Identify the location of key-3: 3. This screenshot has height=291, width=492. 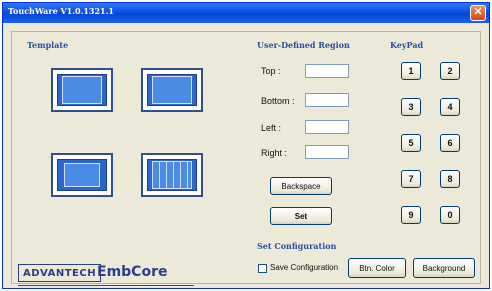
(411, 107).